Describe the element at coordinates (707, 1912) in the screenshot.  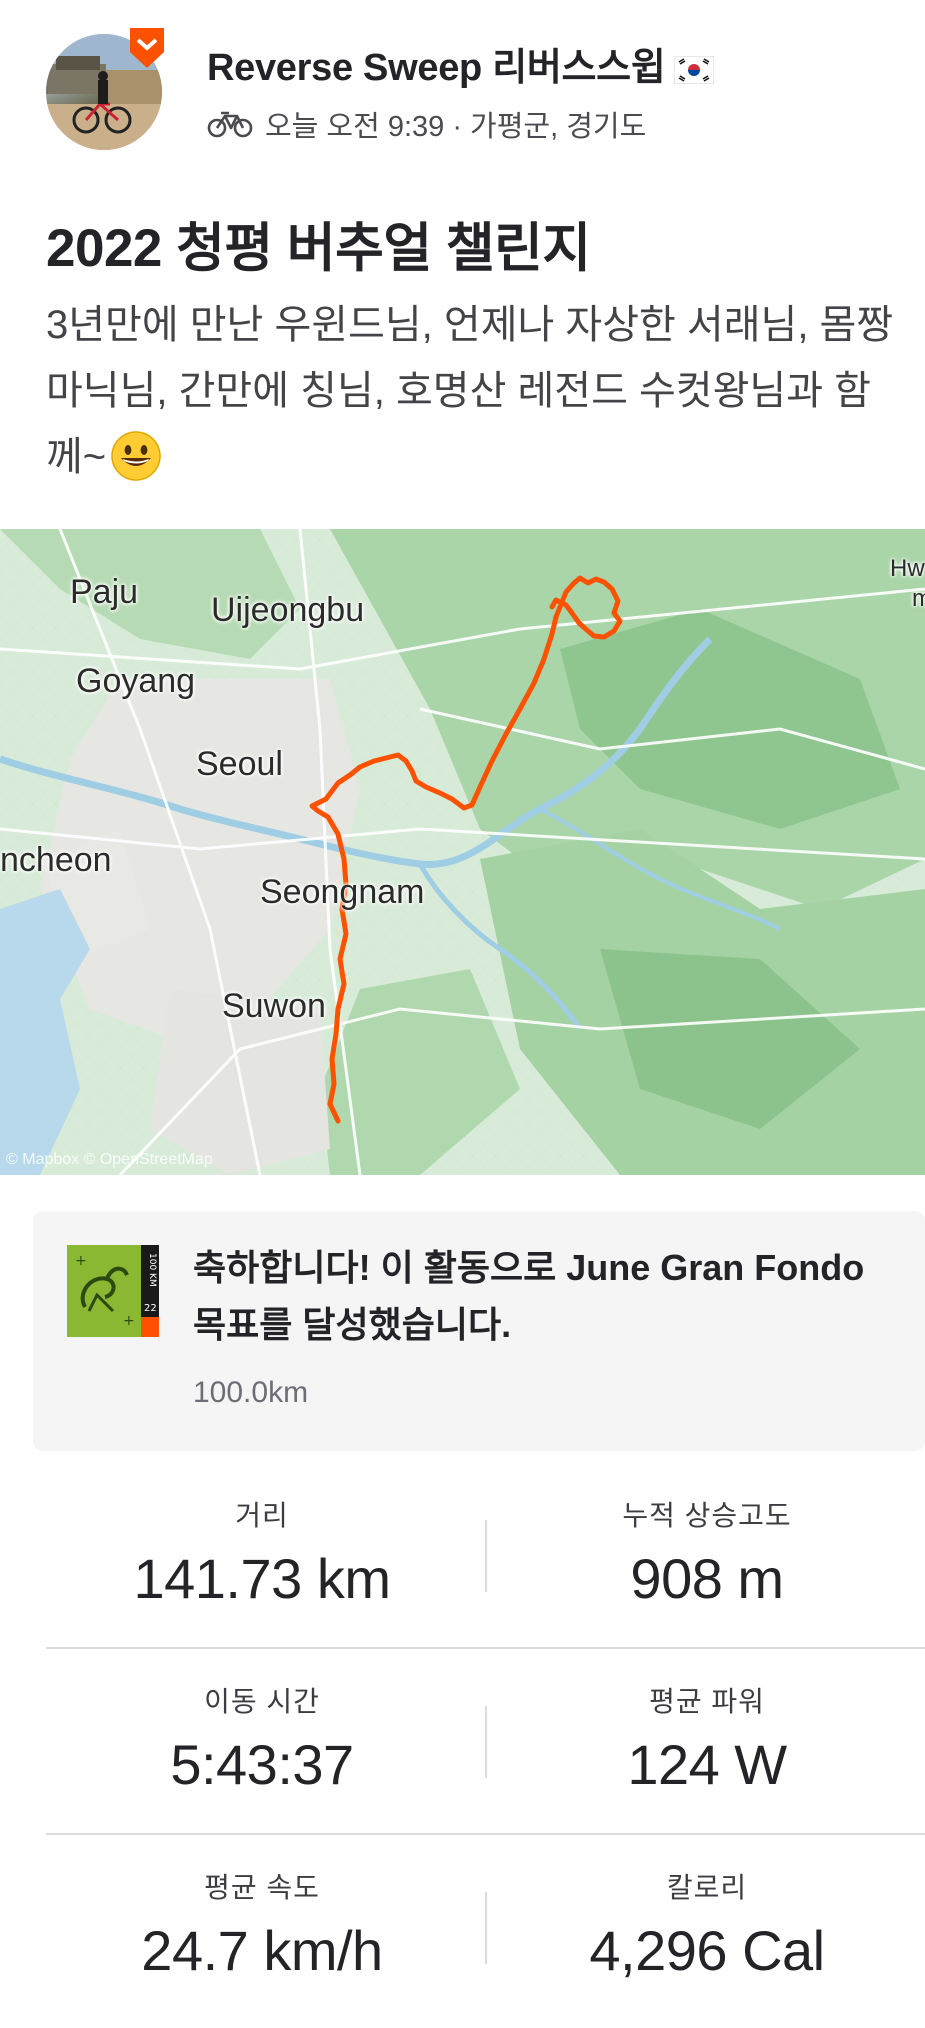
I see `stat-calories: 칼로리 4,296 Cal` at that location.